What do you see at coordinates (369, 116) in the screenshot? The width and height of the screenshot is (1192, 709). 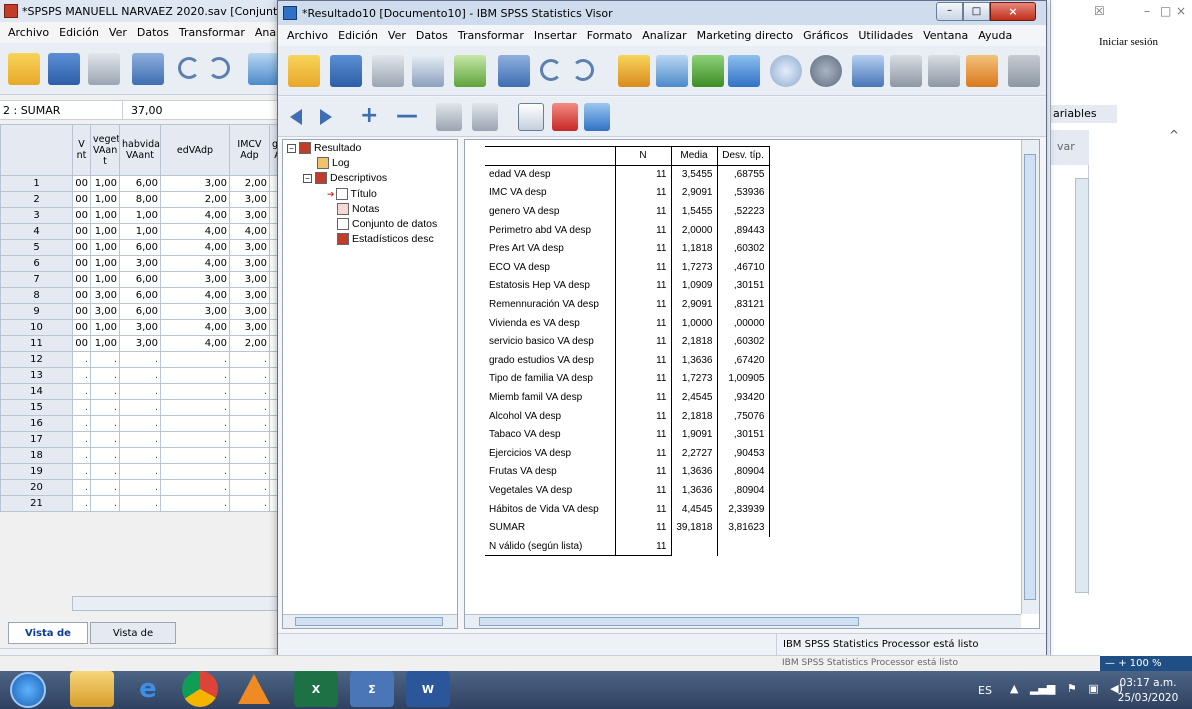 I see `expand-plus-icon: +` at bounding box center [369, 116].